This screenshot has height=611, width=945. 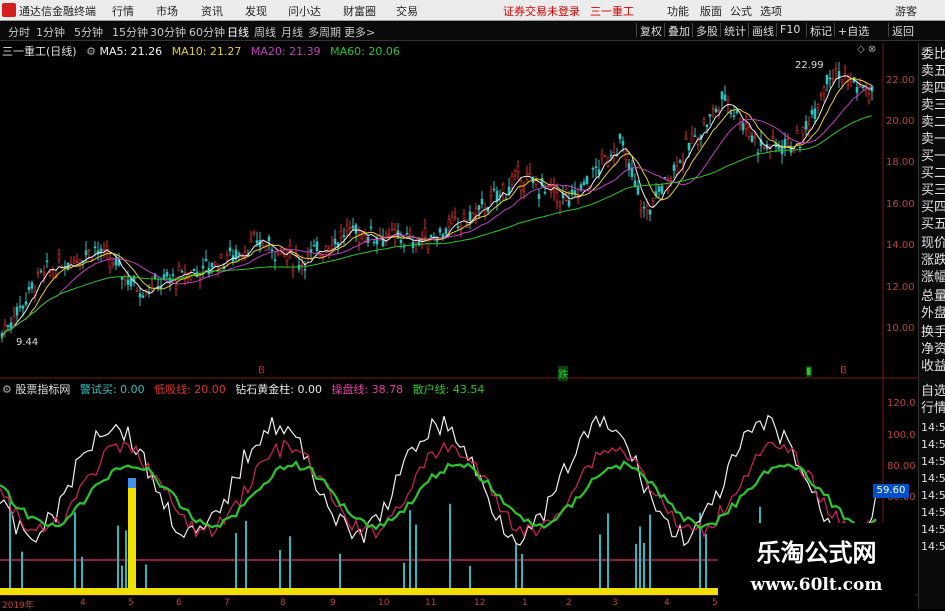 I want to click on side-earnings: 收益, so click(x=933, y=367).